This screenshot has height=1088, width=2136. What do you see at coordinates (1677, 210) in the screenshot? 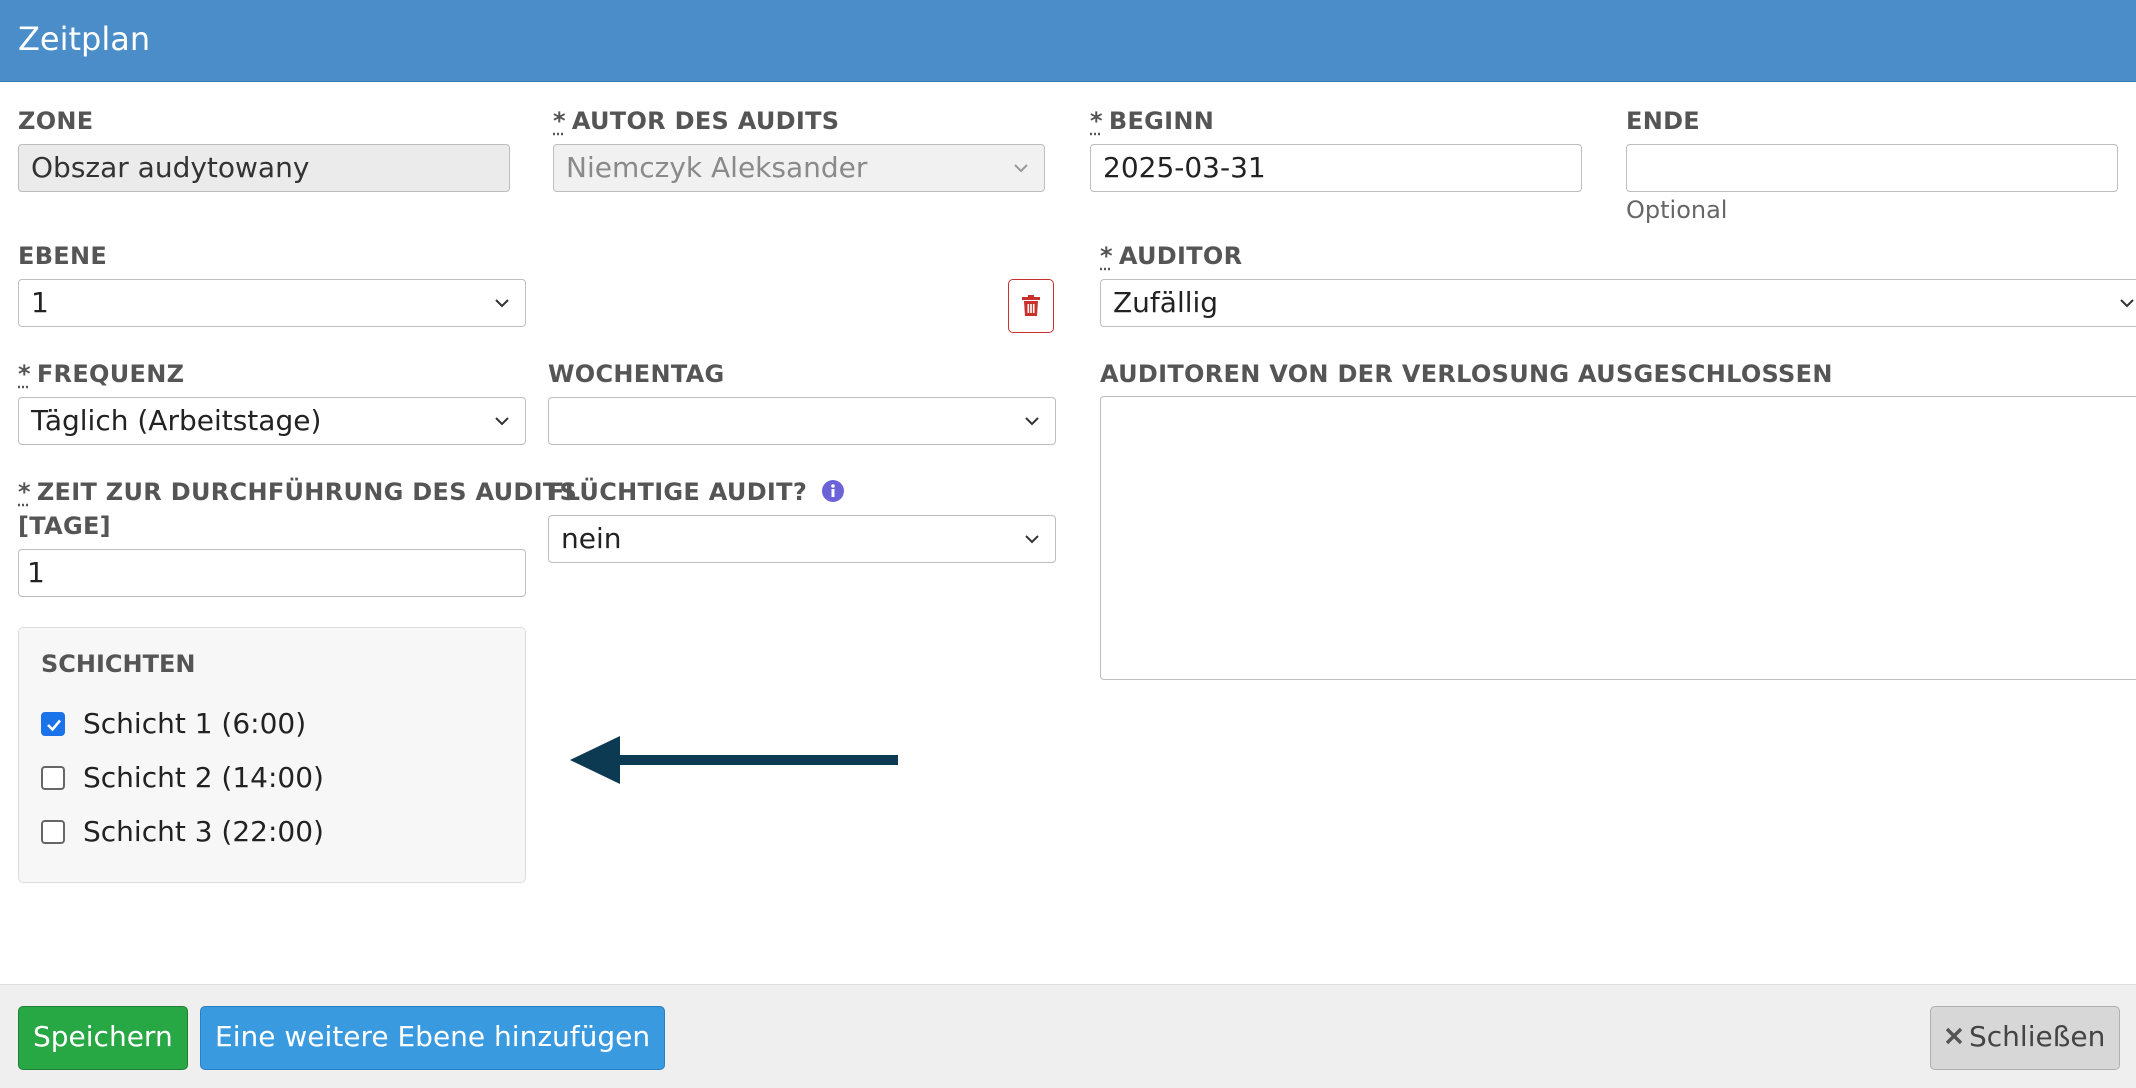
I see `end-hint: Optional` at bounding box center [1677, 210].